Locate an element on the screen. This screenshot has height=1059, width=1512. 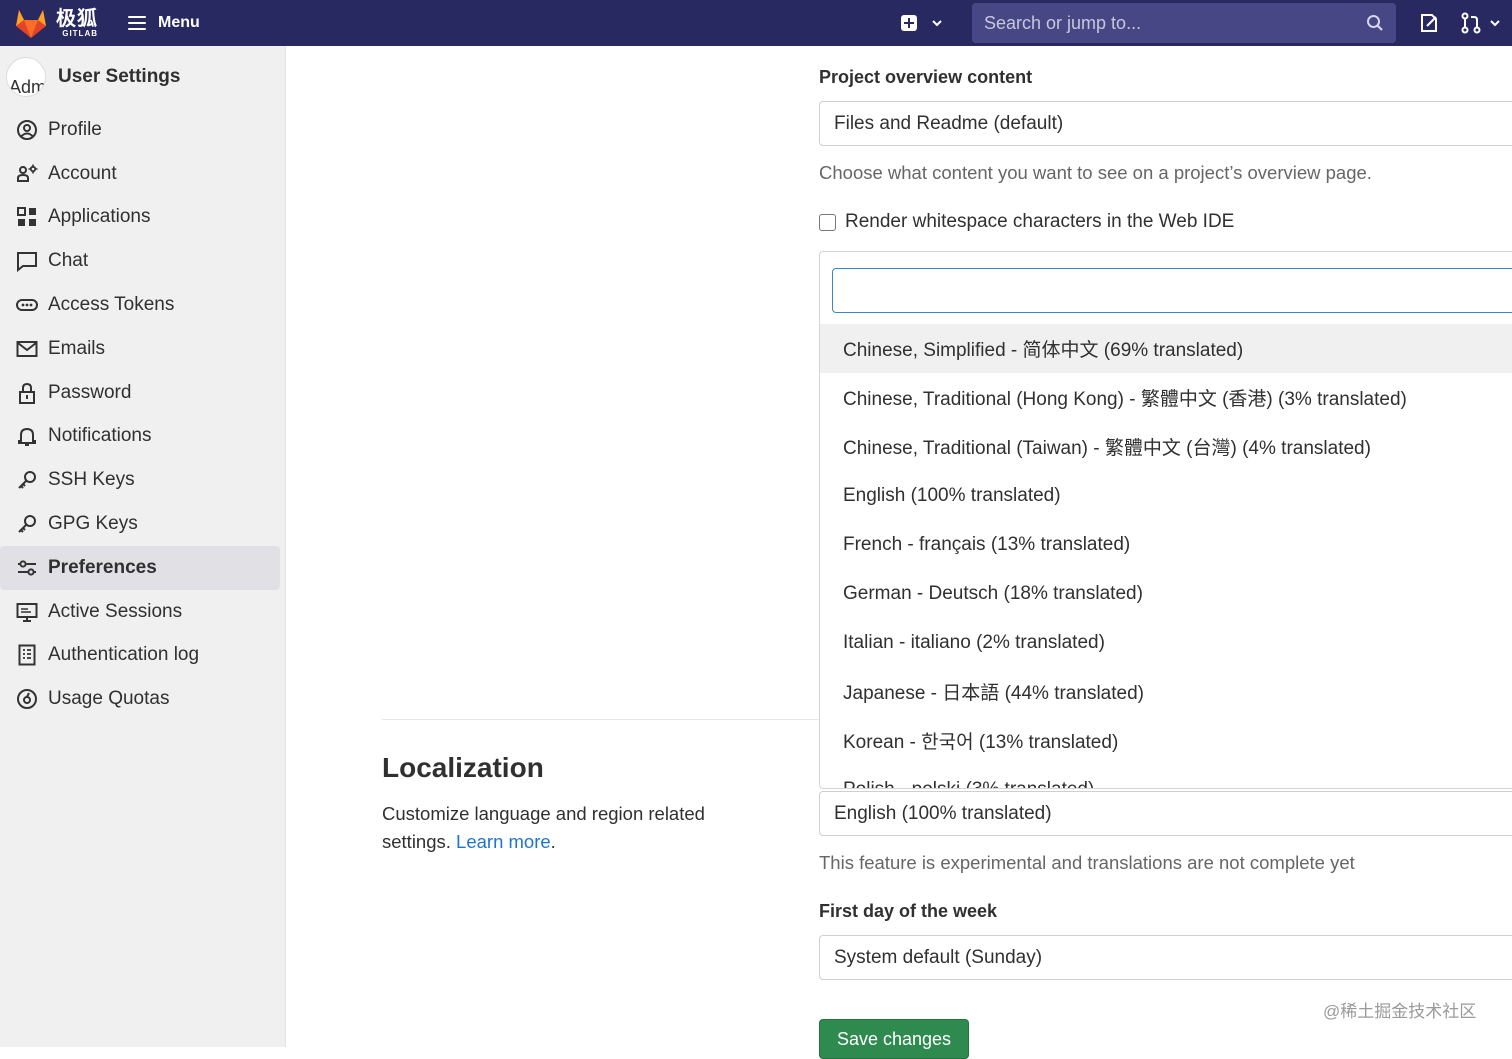
bell-icon is located at coordinates (27, 436).